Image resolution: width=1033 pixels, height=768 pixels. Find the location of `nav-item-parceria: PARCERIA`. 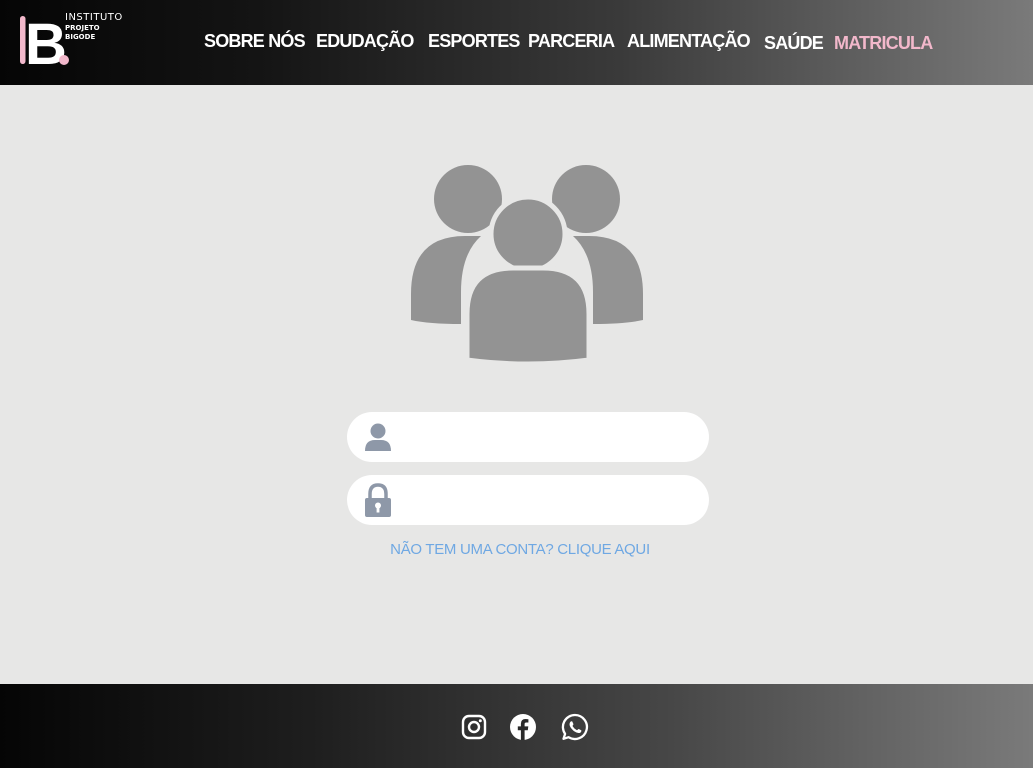

nav-item-parceria: PARCERIA is located at coordinates (571, 41).